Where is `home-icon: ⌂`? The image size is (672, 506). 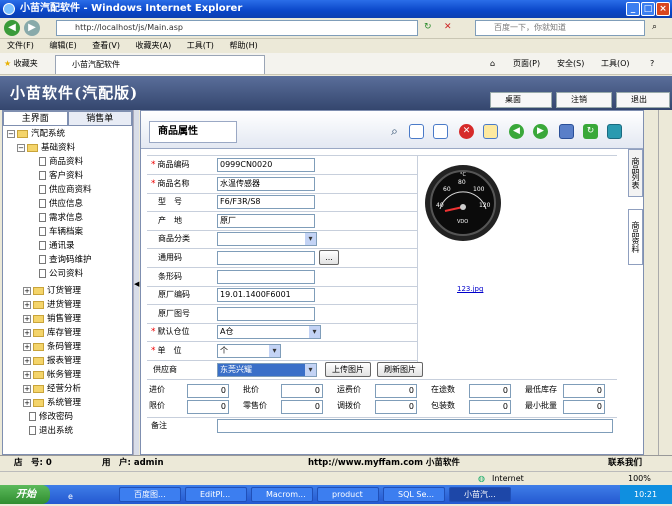 home-icon: ⌂ is located at coordinates (492, 64).